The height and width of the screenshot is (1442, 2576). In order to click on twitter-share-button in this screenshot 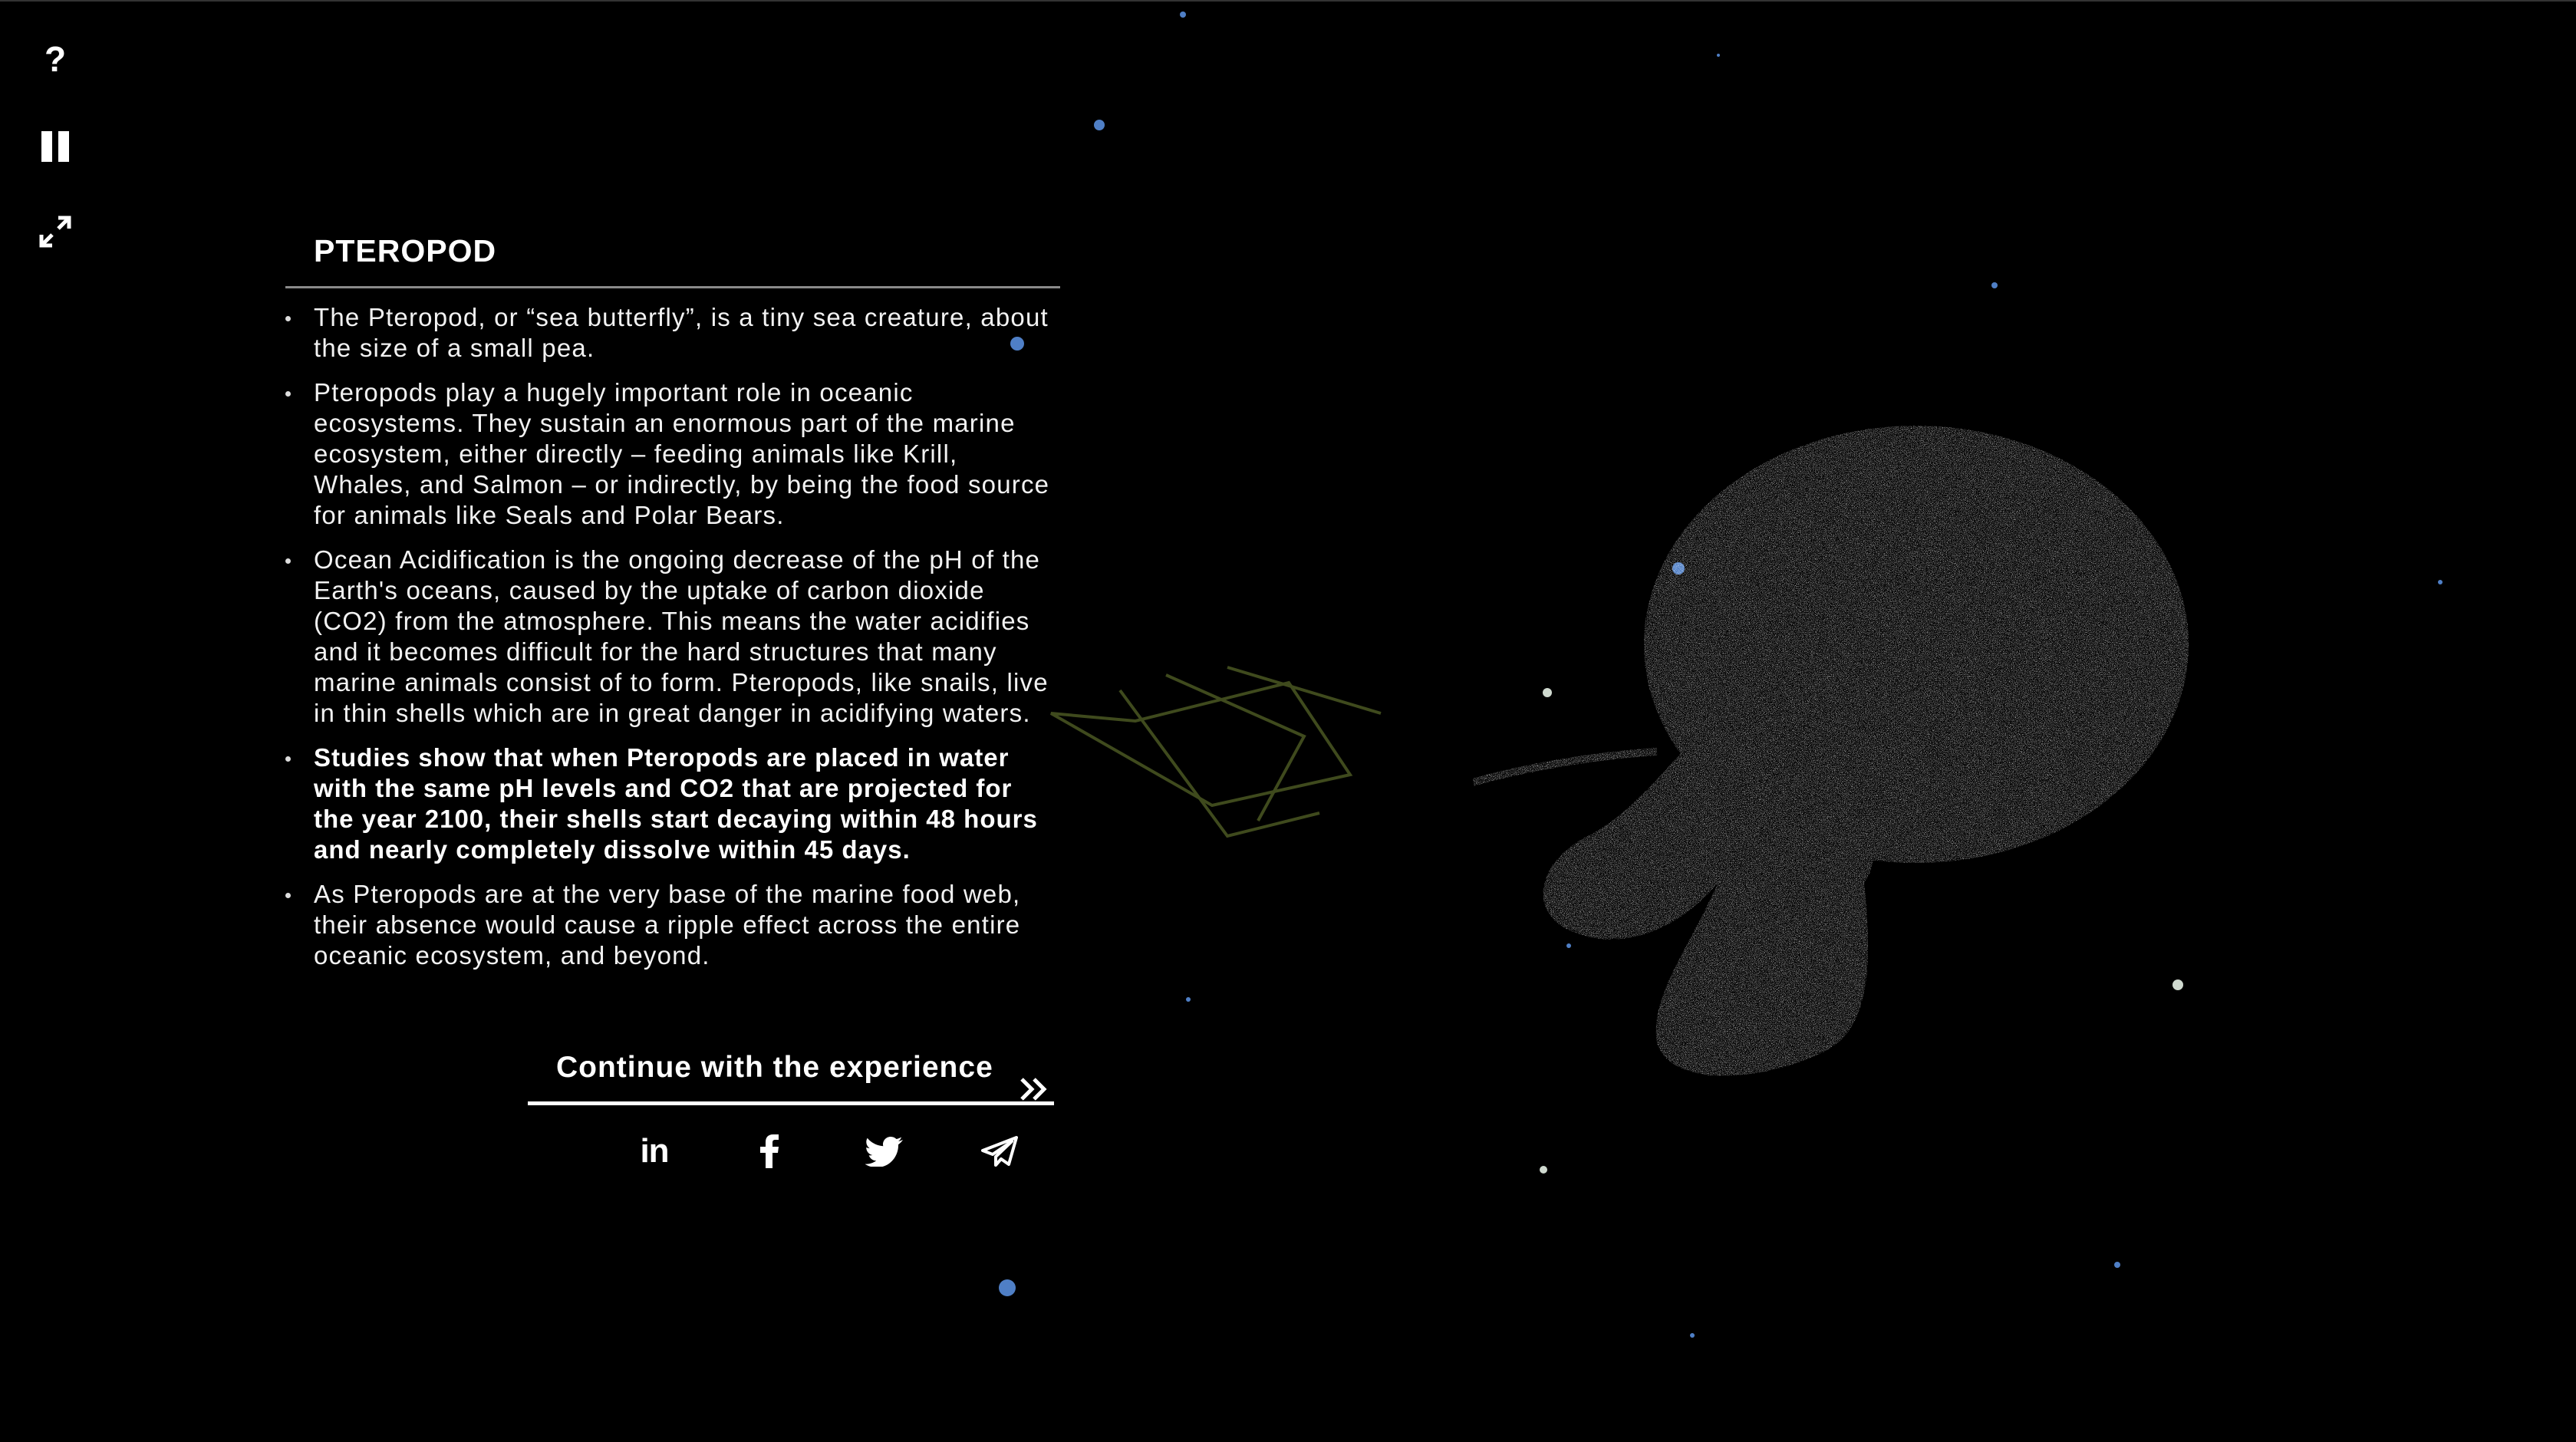, I will do `click(884, 1151)`.